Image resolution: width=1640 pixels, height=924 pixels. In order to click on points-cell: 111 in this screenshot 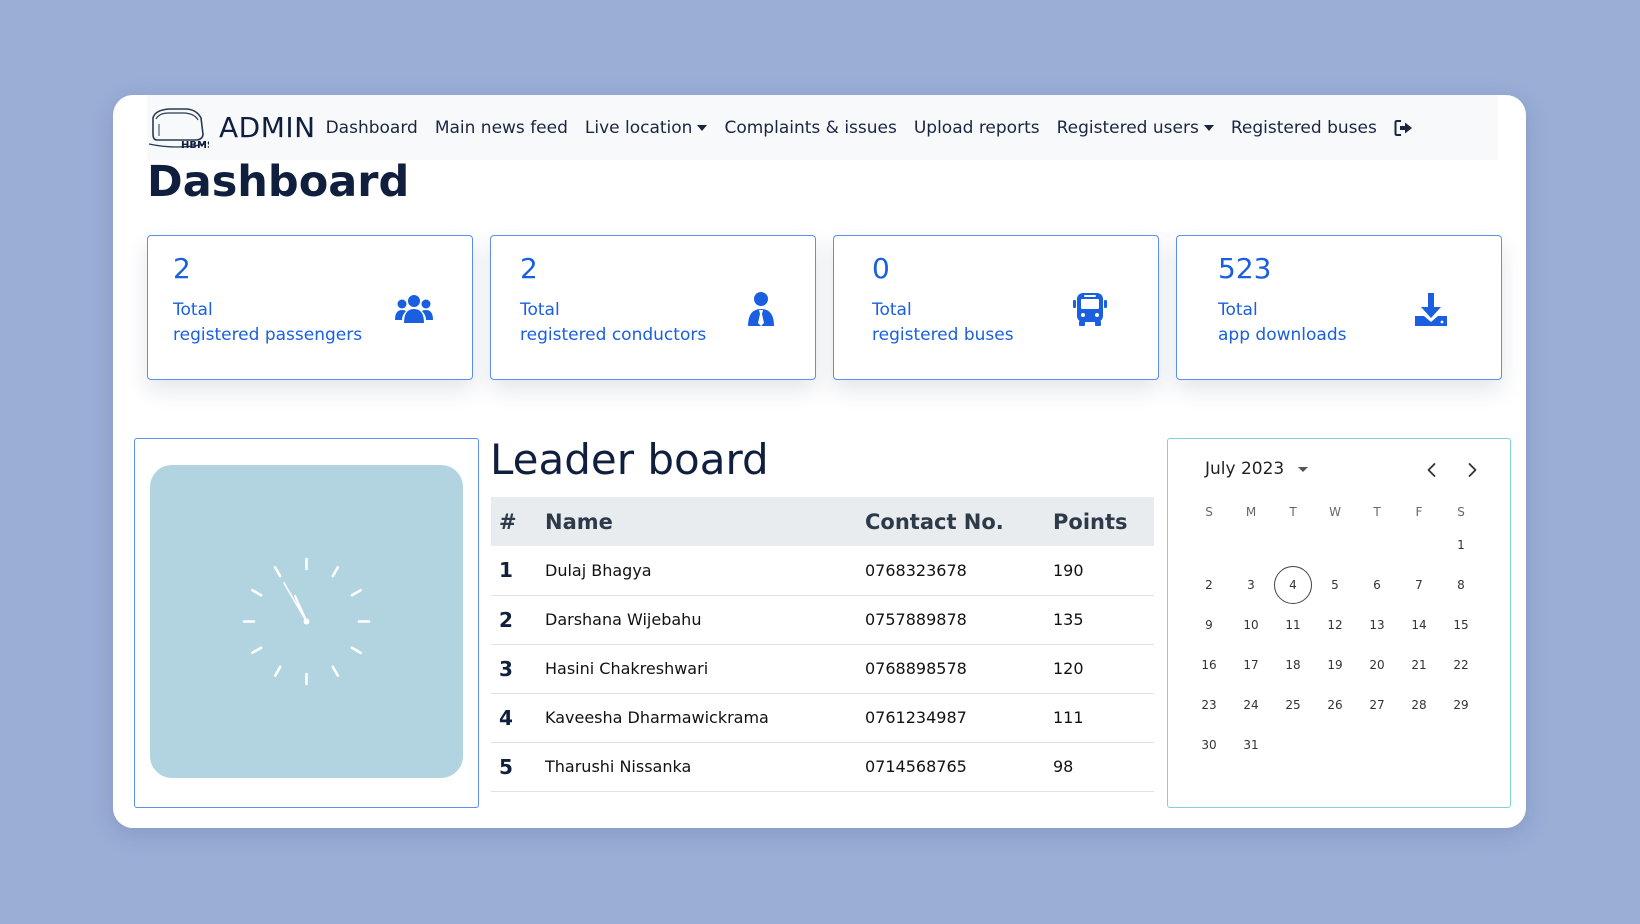, I will do `click(1103, 718)`.